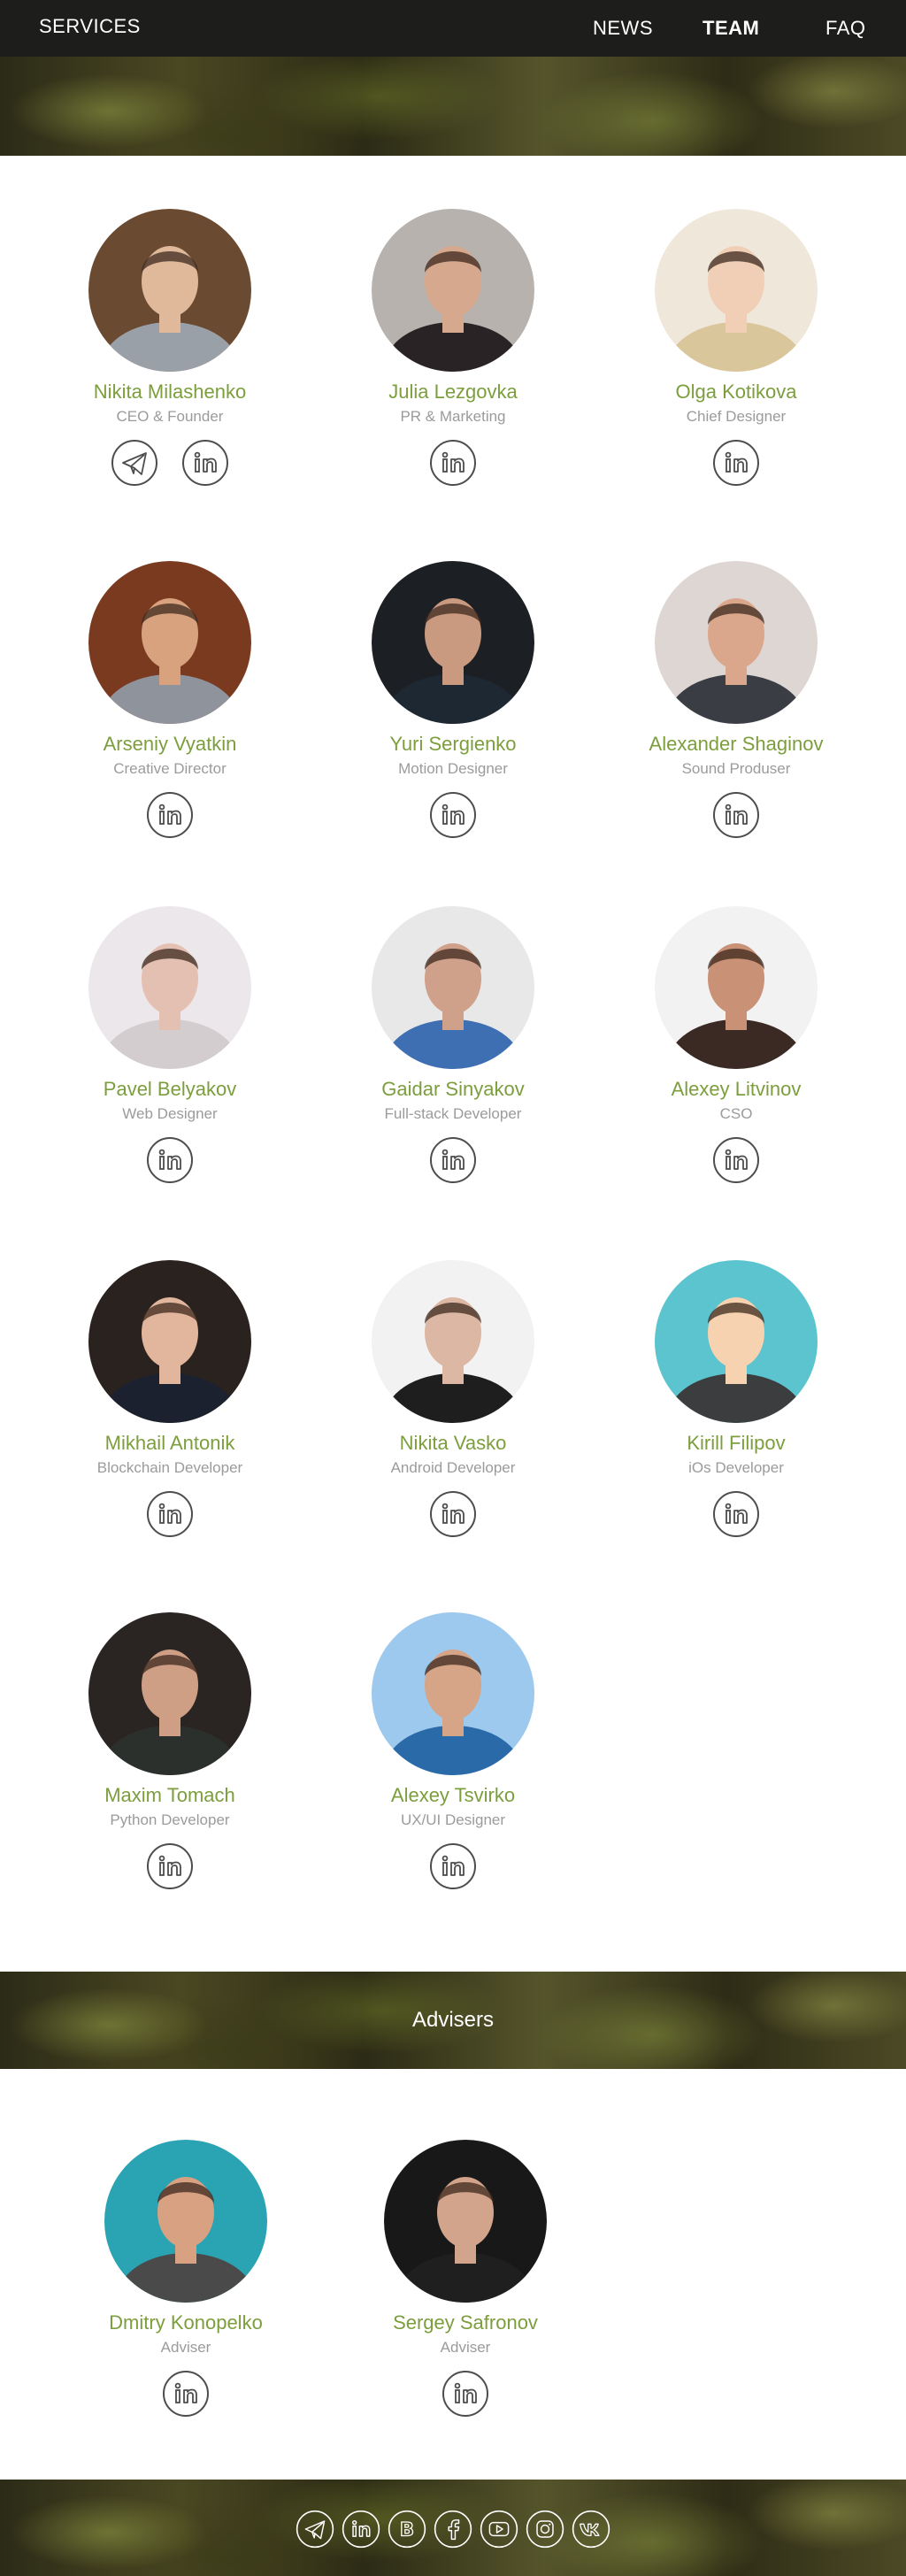 This screenshot has height=2576, width=906. Describe the element at coordinates (591, 2529) in the screenshot. I see `footer-vk-icon` at that location.